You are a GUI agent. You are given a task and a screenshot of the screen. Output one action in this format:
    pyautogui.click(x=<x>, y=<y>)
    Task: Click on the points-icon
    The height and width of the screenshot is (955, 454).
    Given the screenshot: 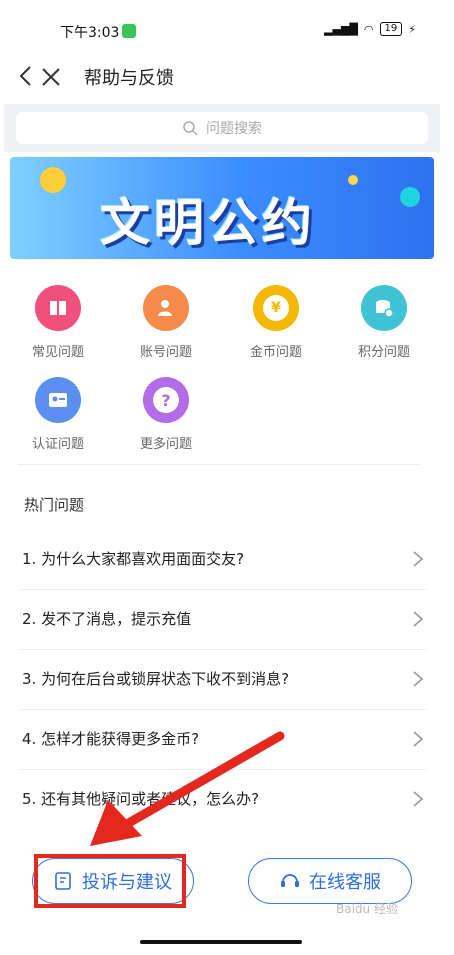 What is the action you would take?
    pyautogui.click(x=384, y=308)
    